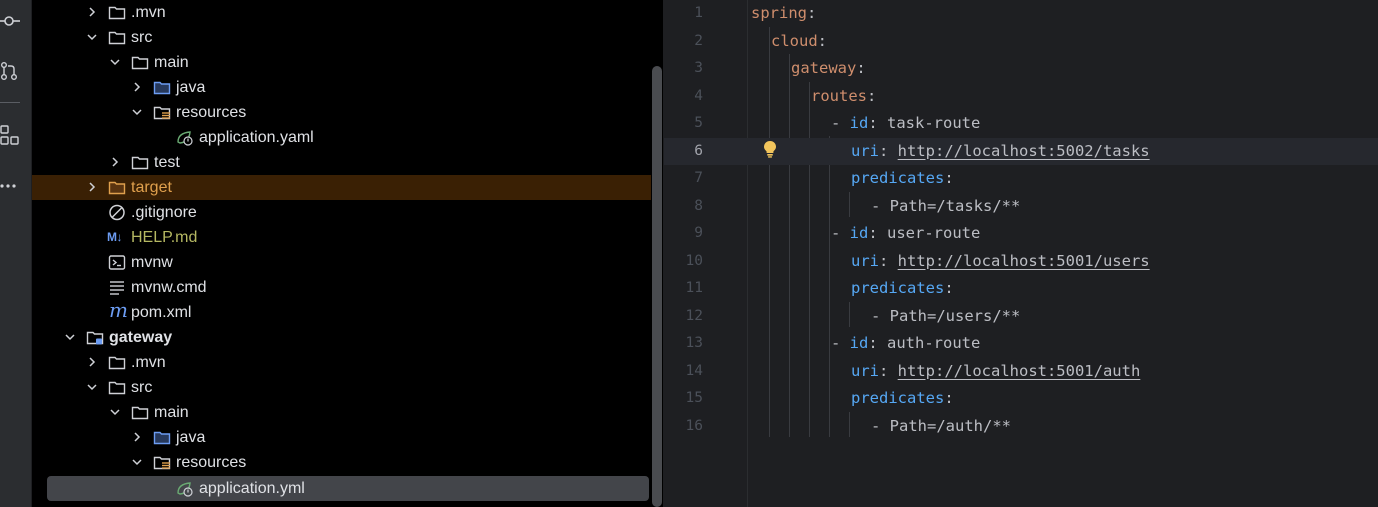 The image size is (1378, 507). What do you see at coordinates (342, 237) in the screenshot?
I see `tree-item-help-md: M↓ HELP.md` at bounding box center [342, 237].